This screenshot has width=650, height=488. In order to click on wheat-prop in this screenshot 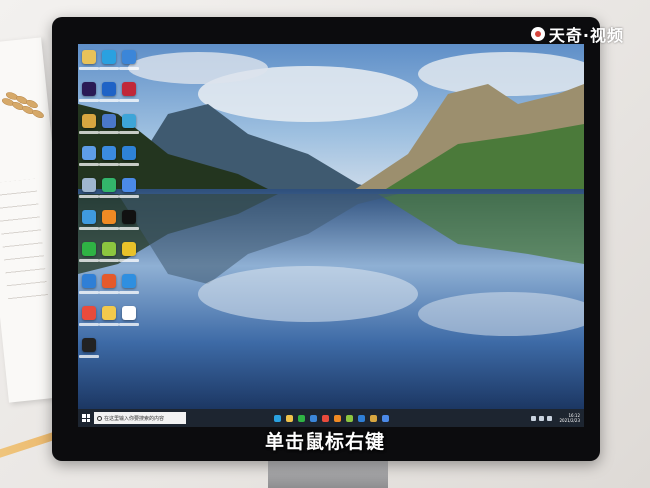, I will do `click(23, 105)`.